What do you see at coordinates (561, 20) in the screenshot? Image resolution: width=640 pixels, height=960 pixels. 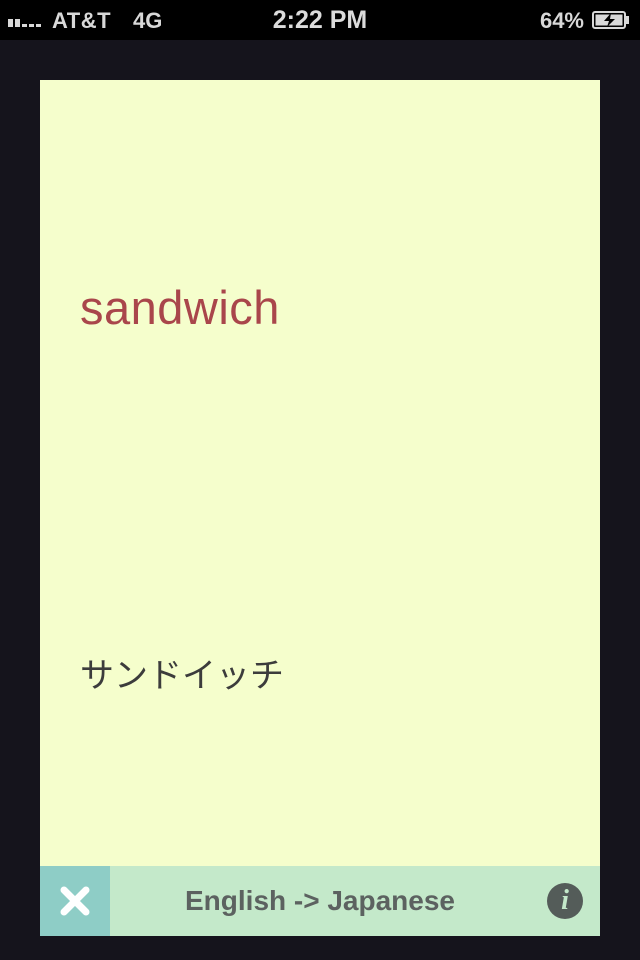 I see `battery-percent: 64%` at bounding box center [561, 20].